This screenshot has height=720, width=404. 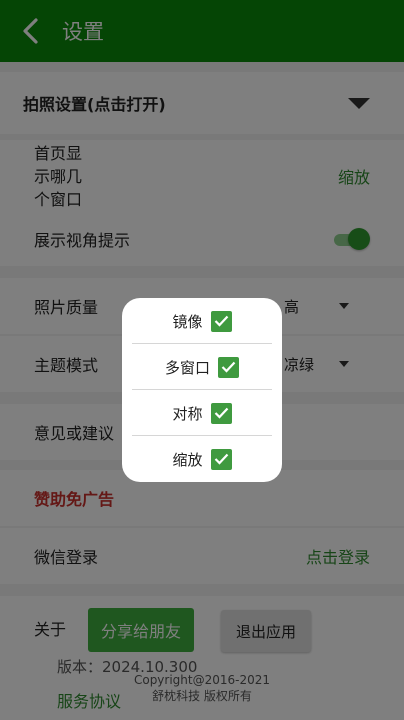 I want to click on dialog-option-multi-window: 多窗口, so click(x=202, y=367).